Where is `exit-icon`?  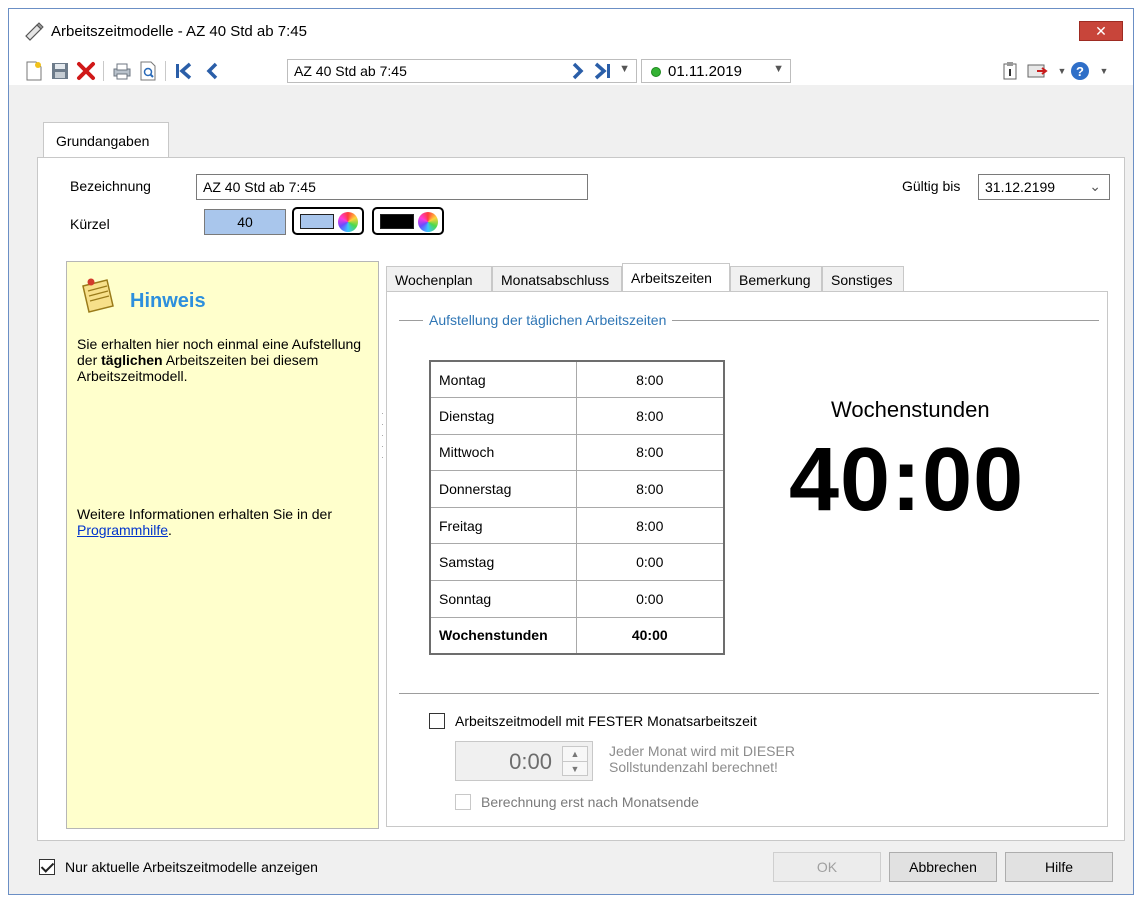 exit-icon is located at coordinates (1038, 71).